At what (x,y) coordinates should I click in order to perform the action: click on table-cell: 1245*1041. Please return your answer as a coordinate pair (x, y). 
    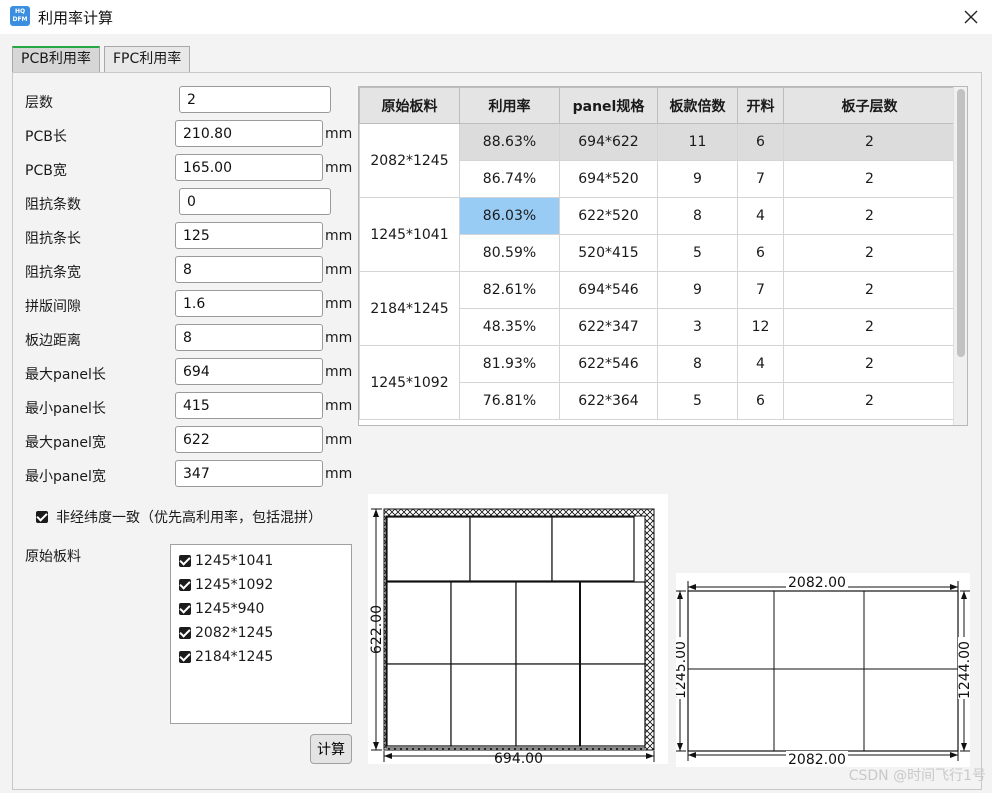
    Looking at the image, I should click on (409, 234).